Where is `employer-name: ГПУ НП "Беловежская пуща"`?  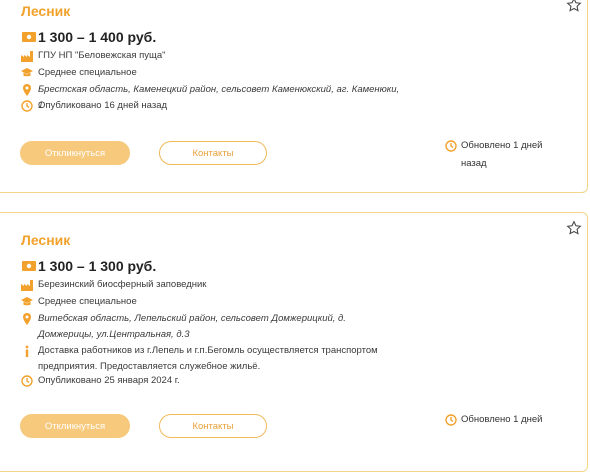 employer-name: ГПУ НП "Беловежская пуща" is located at coordinates (102, 56).